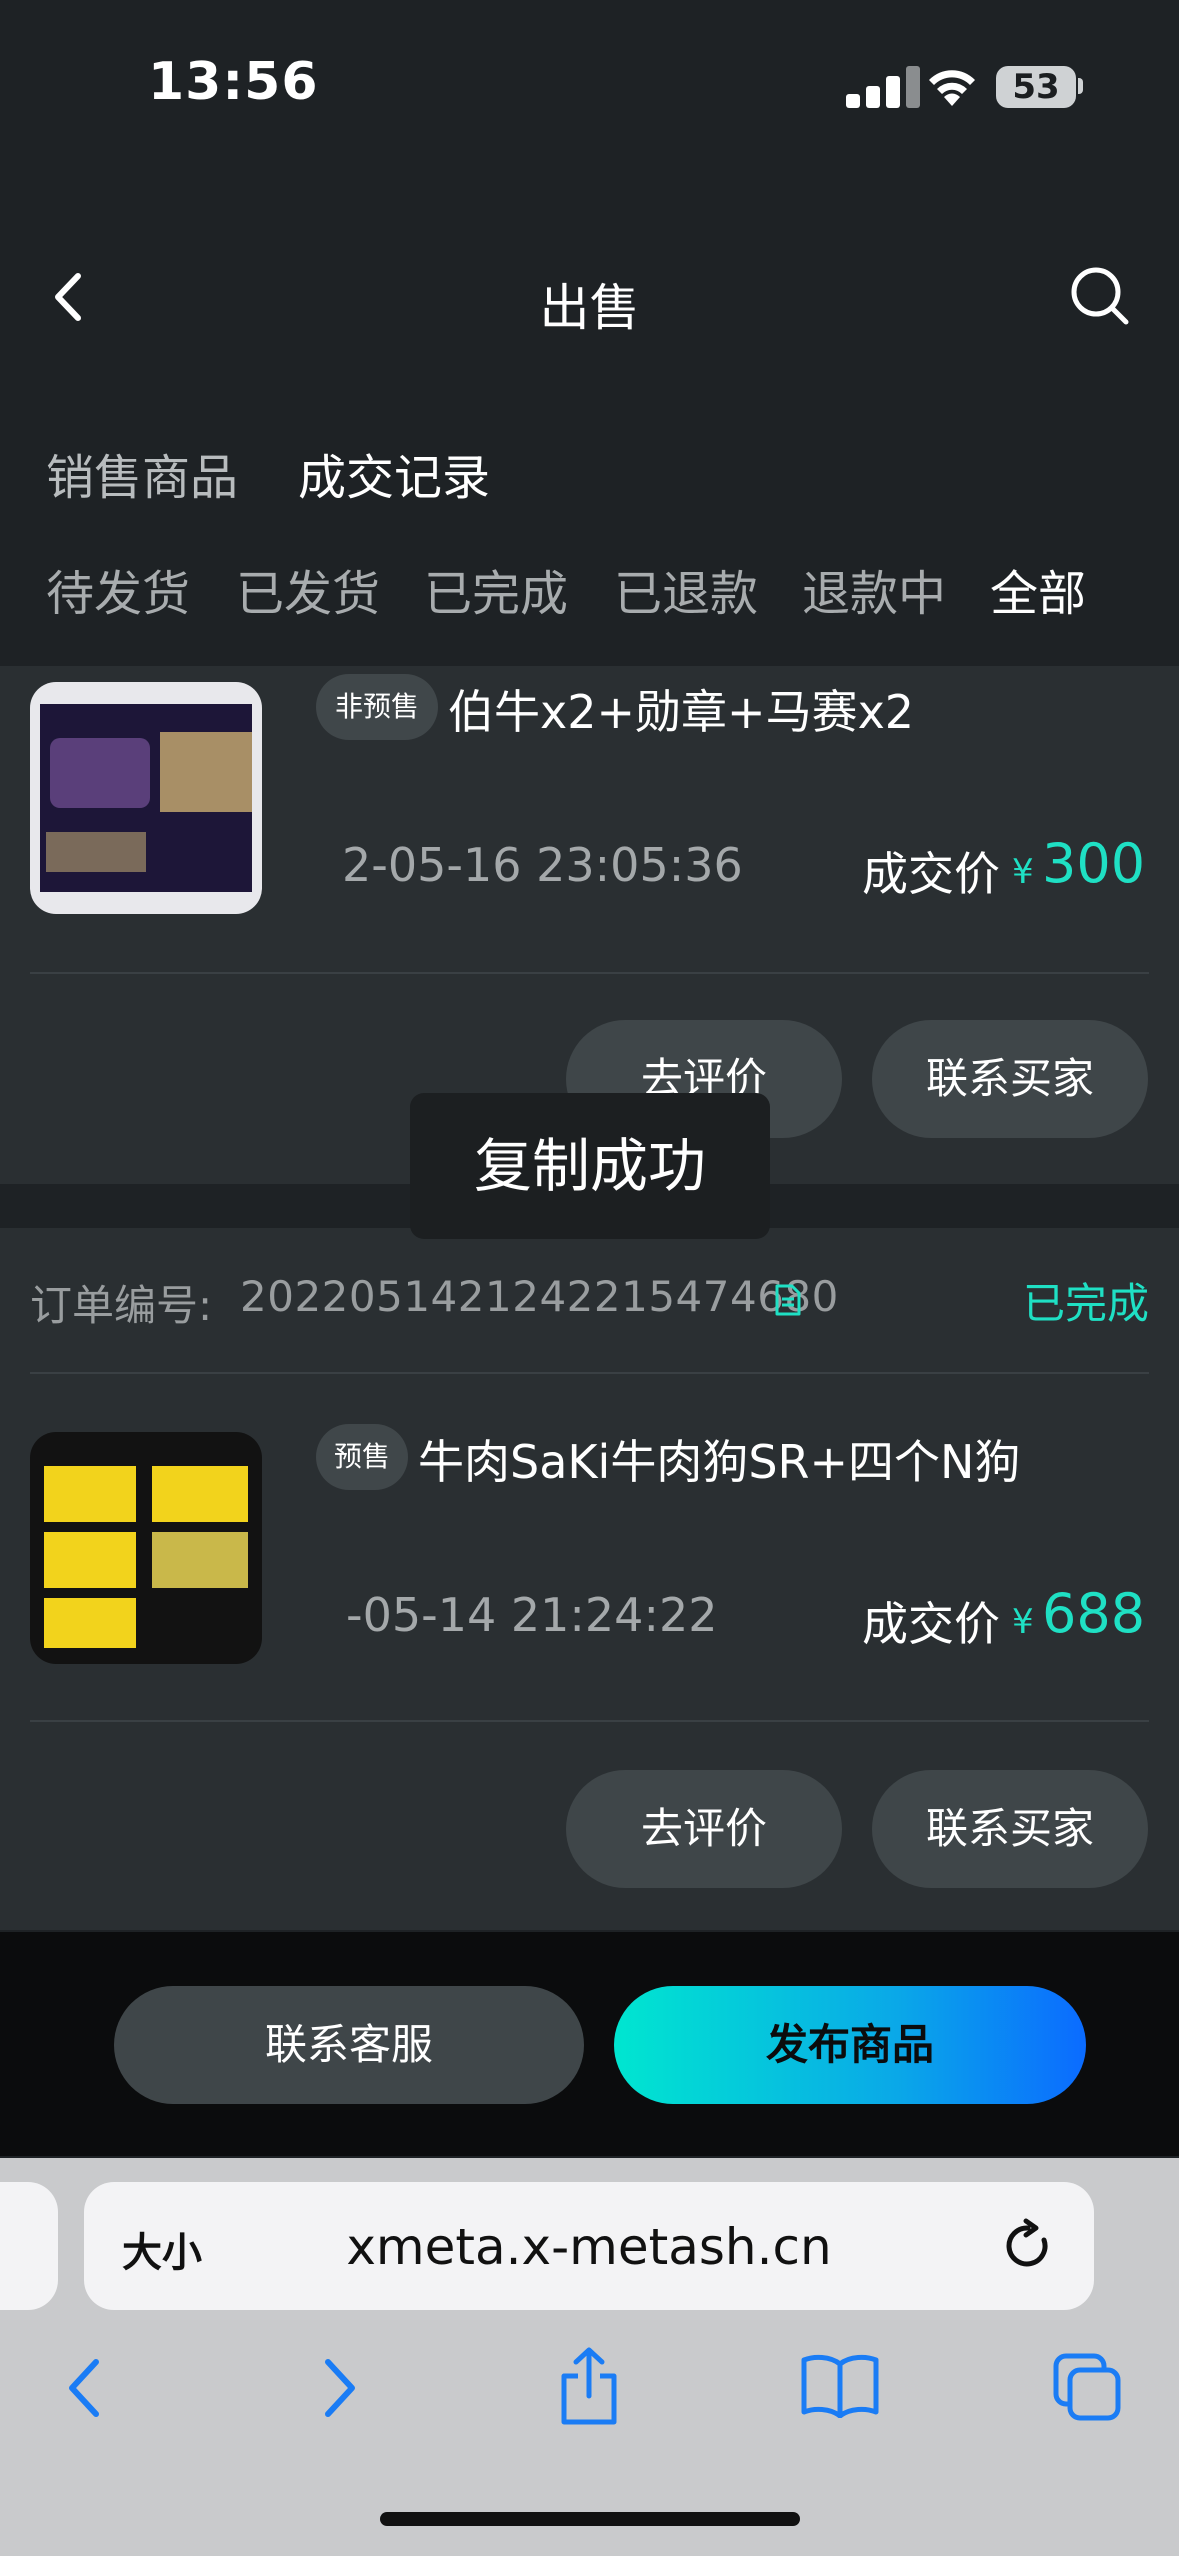 The height and width of the screenshot is (2556, 1179). Describe the element at coordinates (29, 2246) in the screenshot. I see `previous-tab-preview` at that location.